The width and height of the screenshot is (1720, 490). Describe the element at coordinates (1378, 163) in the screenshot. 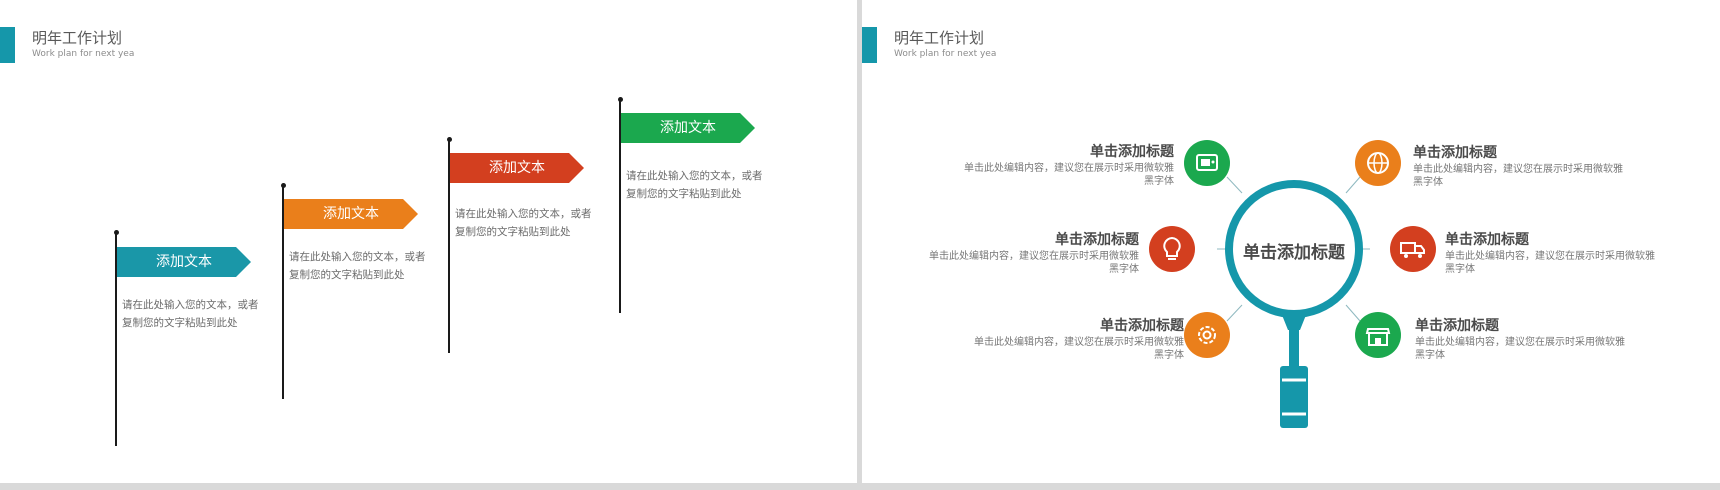

I see `globe-icon` at that location.